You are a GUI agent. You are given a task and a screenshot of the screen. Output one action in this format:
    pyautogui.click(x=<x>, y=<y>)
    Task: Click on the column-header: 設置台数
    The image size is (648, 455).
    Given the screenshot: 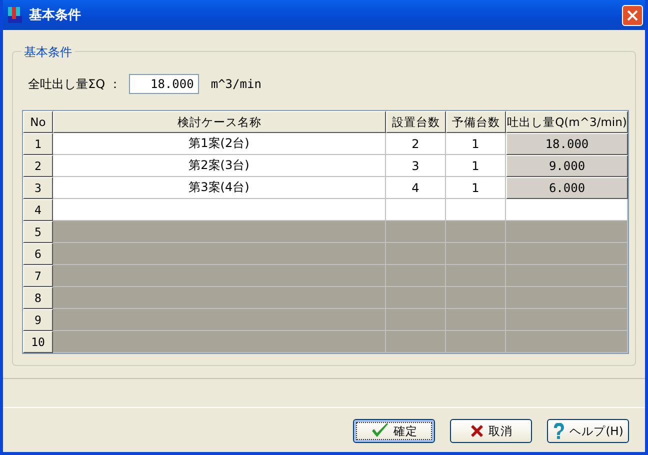 What is the action you would take?
    pyautogui.click(x=416, y=122)
    